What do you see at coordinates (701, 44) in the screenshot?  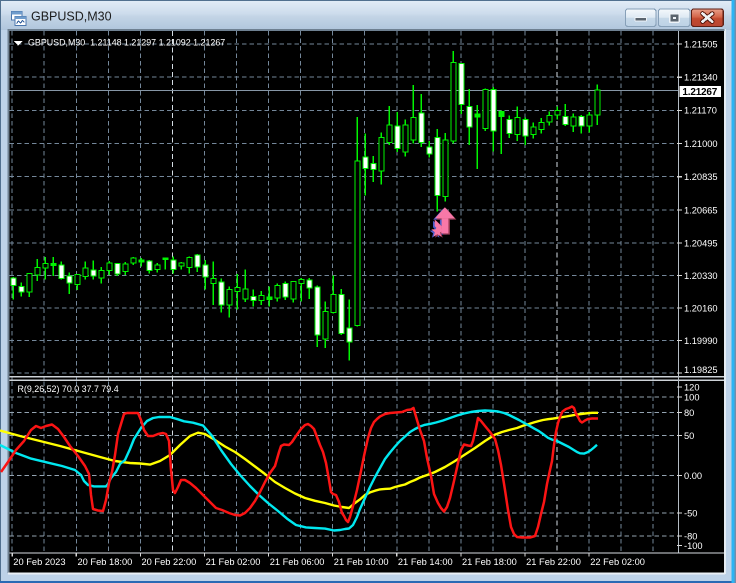 I see `svg-text: 1.21505` at bounding box center [701, 44].